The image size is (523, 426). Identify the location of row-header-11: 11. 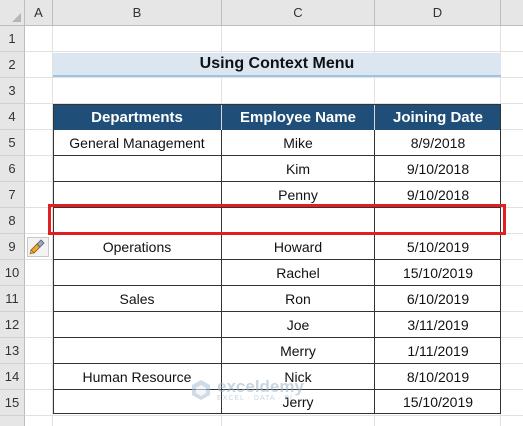
(12, 299).